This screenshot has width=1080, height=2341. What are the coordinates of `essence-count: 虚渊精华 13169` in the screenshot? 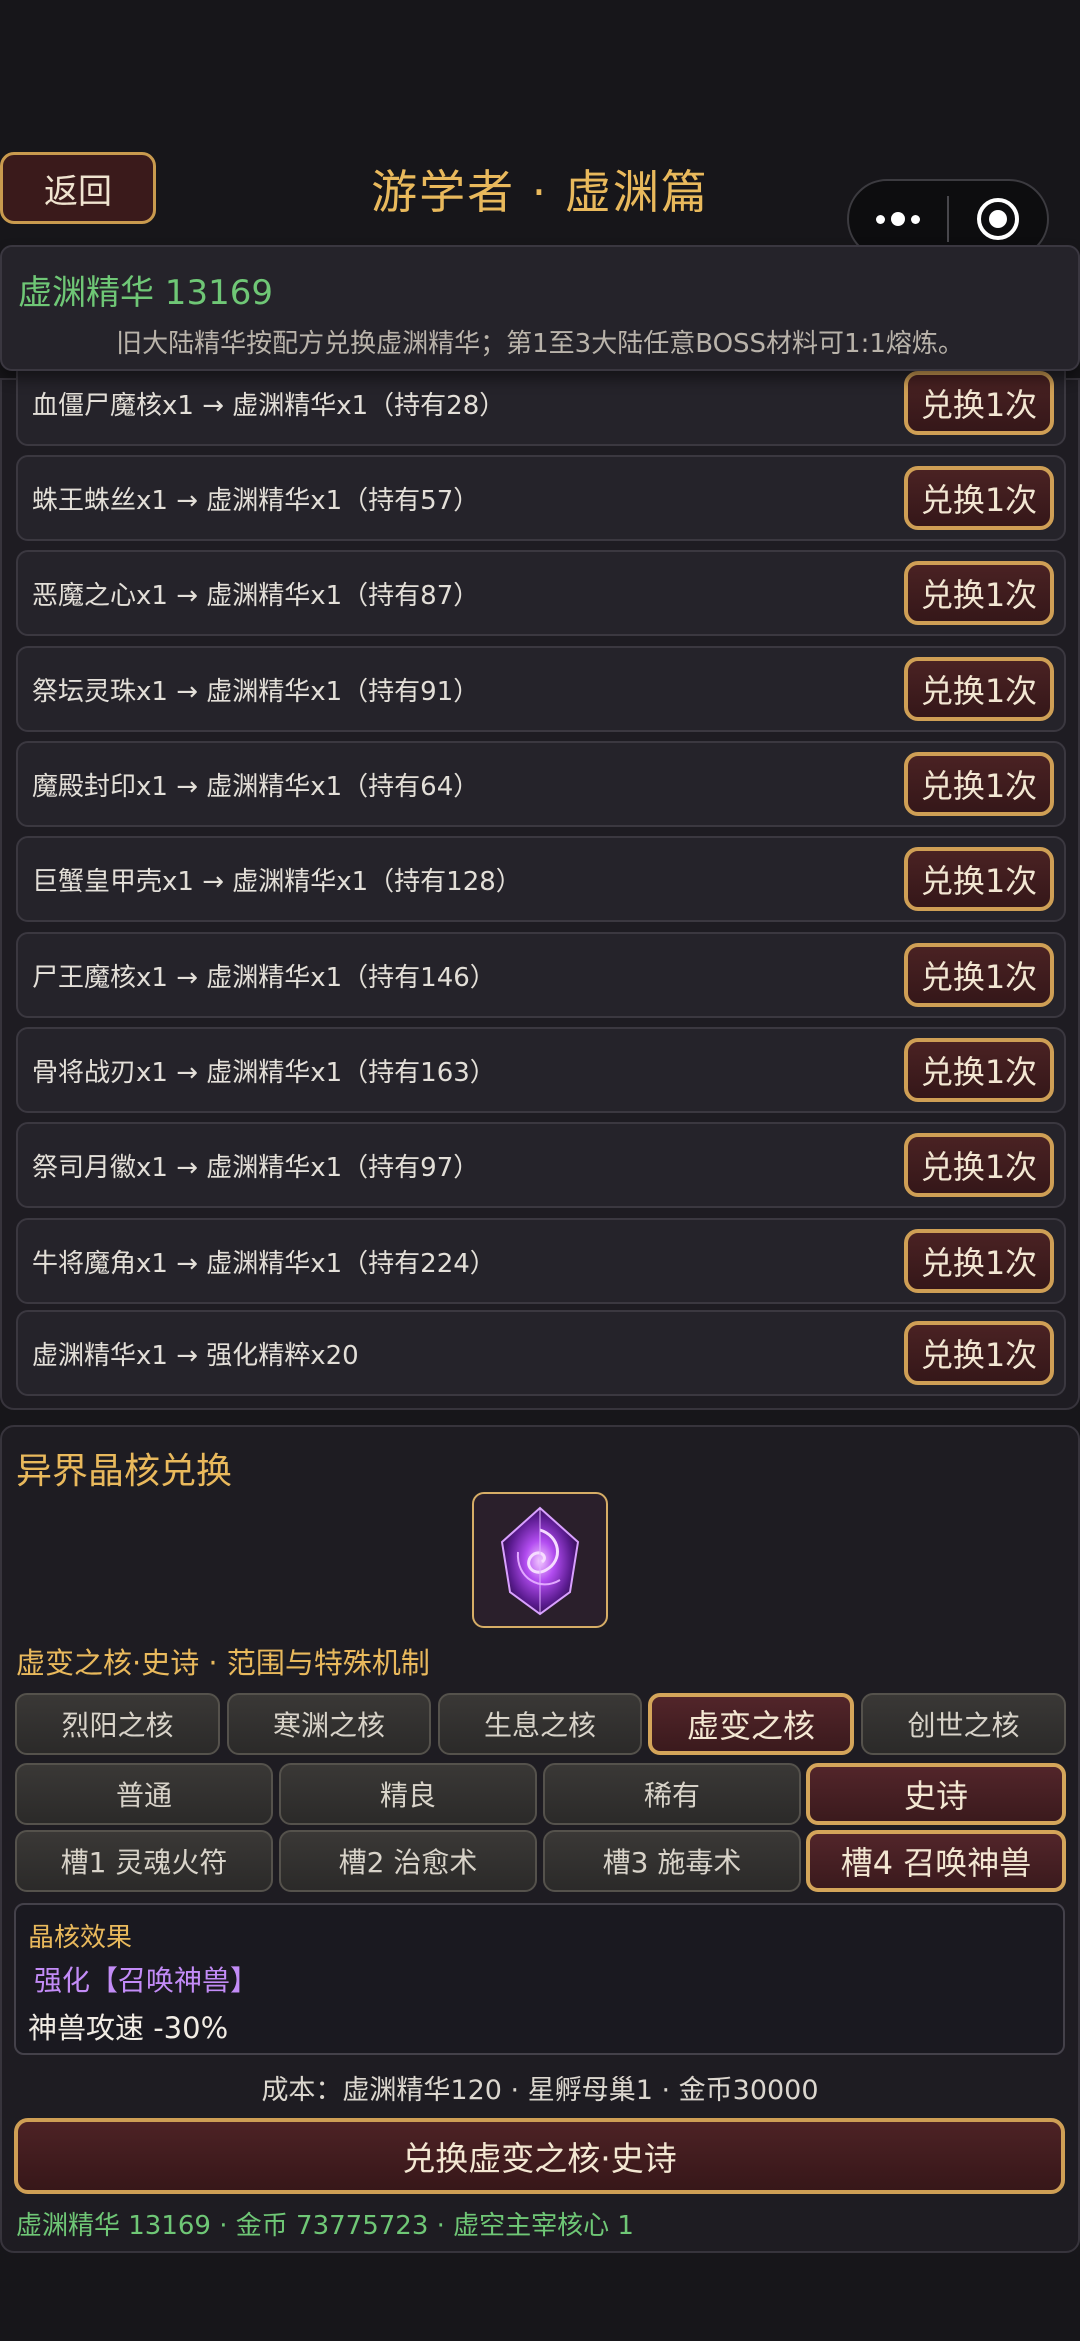 It's located at (145, 293).